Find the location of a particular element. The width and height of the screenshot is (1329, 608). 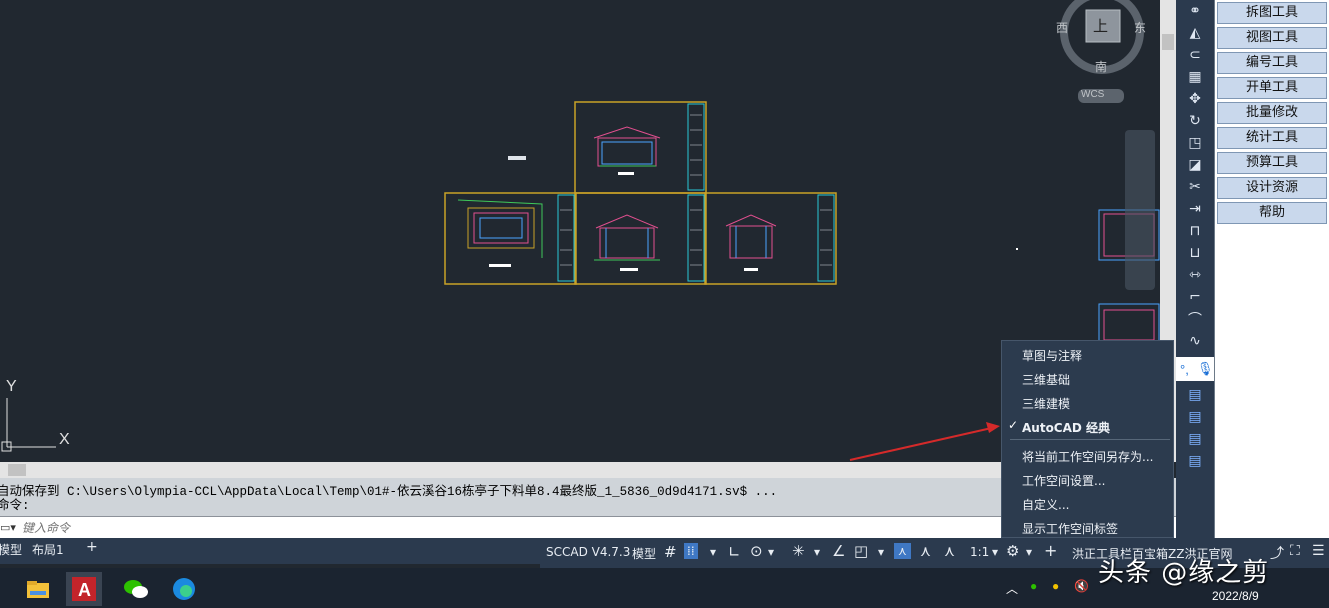

tool-ribbon: ⚭ ◭ ⊂ ▦ ✥ ↻ ◳ ◪ ✂ ⇥ ⊓ ⊔ ⇿ ⌐ ⌒ ∿ ▤ ▤ ▤ ▤ is located at coordinates (1195, 304).